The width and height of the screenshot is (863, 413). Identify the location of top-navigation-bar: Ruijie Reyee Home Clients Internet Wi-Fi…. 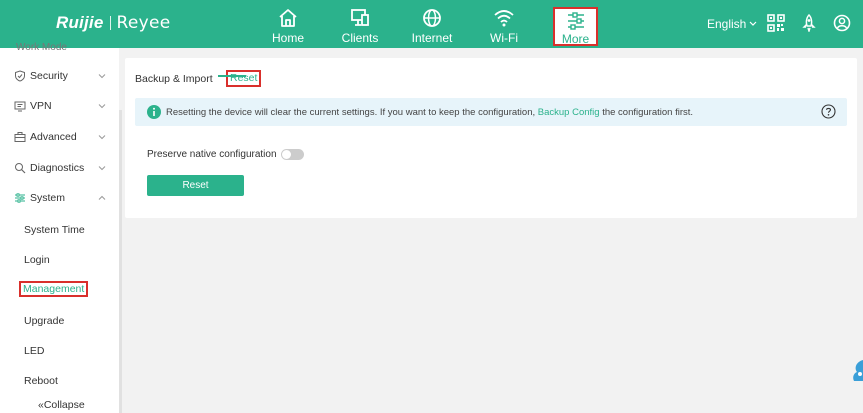
(431, 24).